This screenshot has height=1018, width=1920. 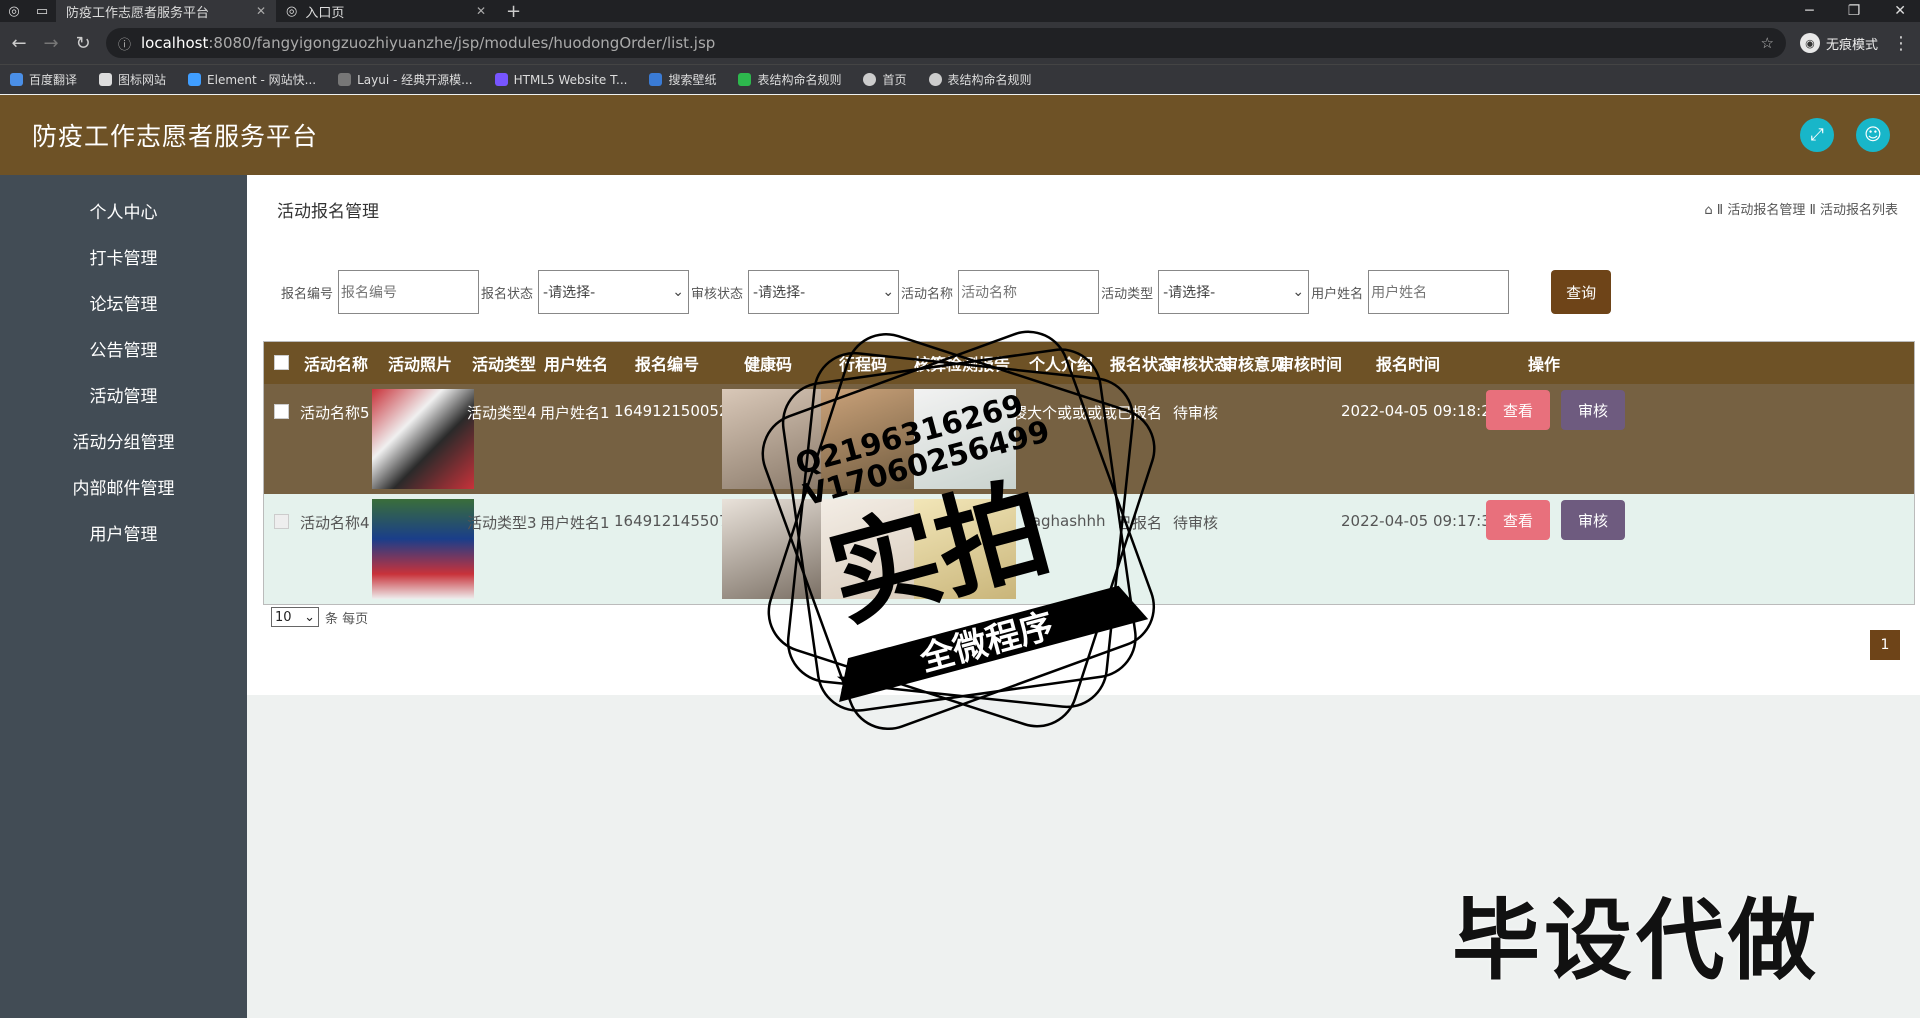 What do you see at coordinates (960, 135) in the screenshot?
I see `app-header: 防疫工作志愿者服务平台 ⤢ ☺` at bounding box center [960, 135].